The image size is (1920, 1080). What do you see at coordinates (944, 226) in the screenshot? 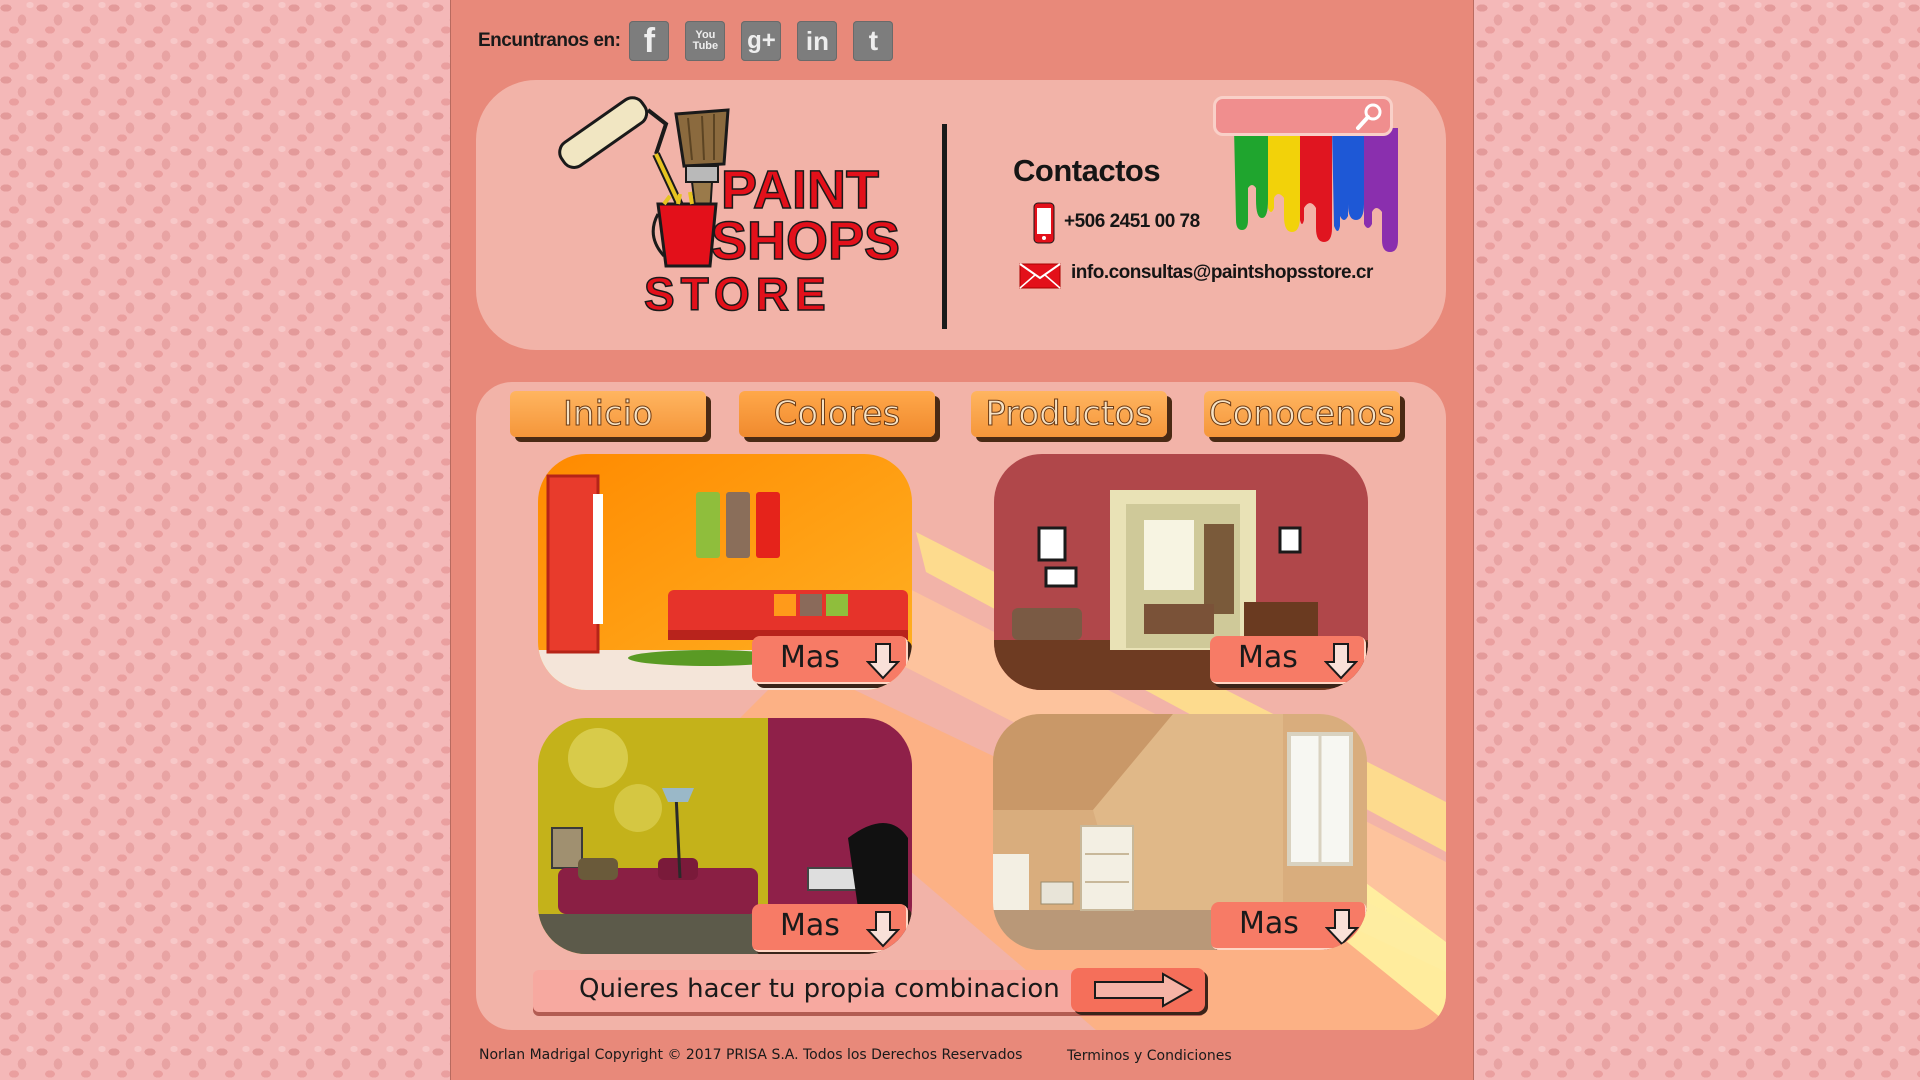
I see `header-divider` at bounding box center [944, 226].